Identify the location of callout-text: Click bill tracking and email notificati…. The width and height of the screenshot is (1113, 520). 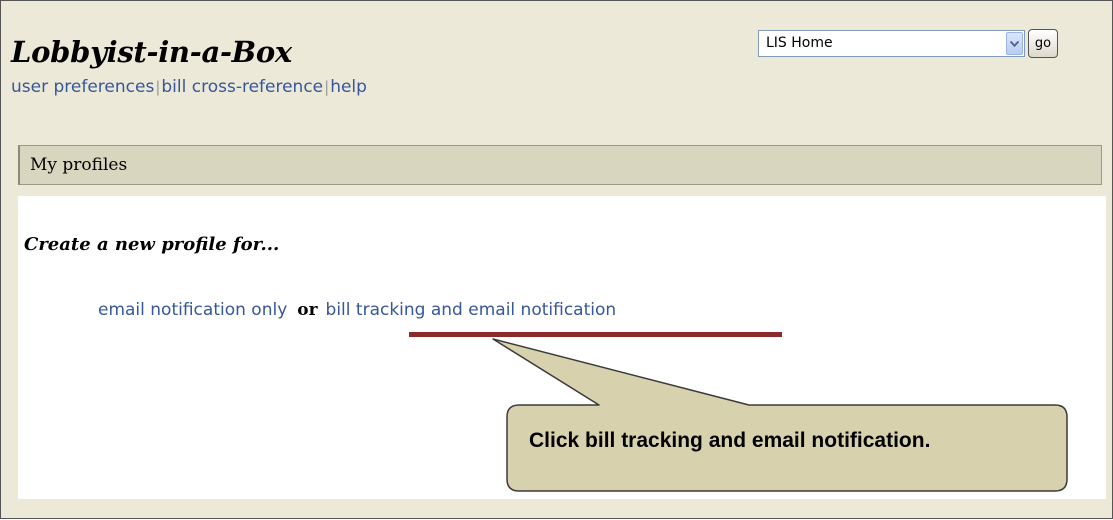
(730, 440).